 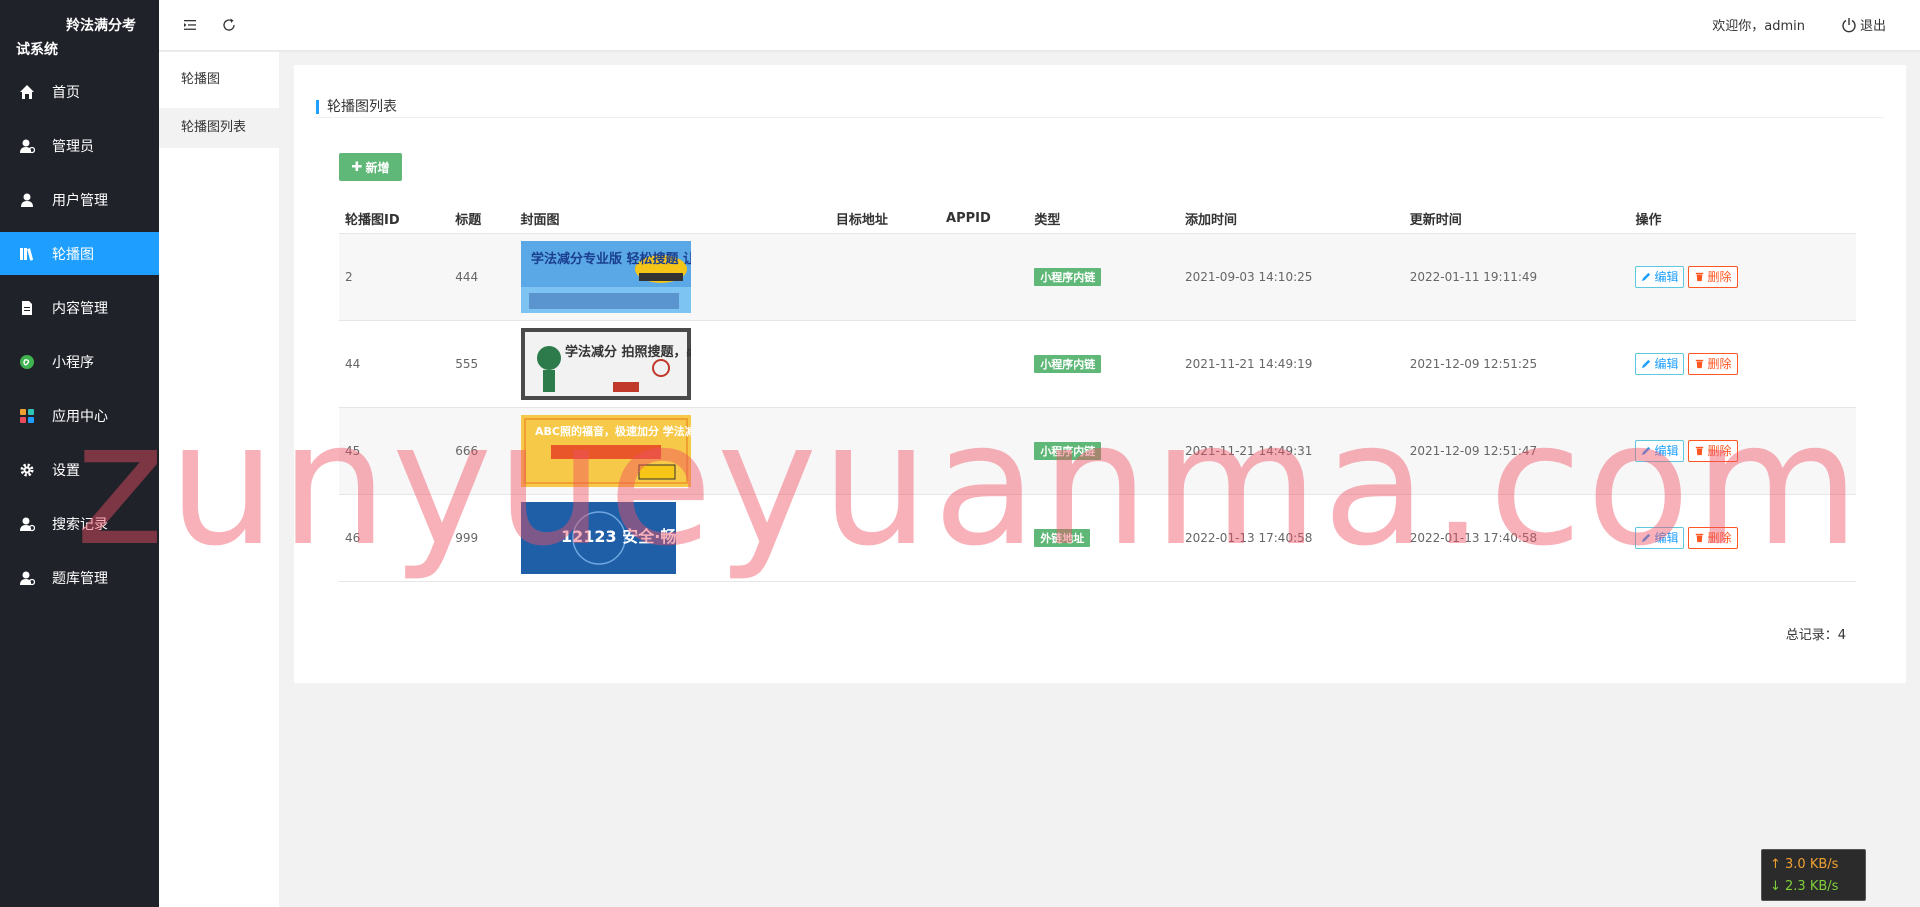 What do you see at coordinates (1863, 24) in the screenshot?
I see `logout-button: 退出` at bounding box center [1863, 24].